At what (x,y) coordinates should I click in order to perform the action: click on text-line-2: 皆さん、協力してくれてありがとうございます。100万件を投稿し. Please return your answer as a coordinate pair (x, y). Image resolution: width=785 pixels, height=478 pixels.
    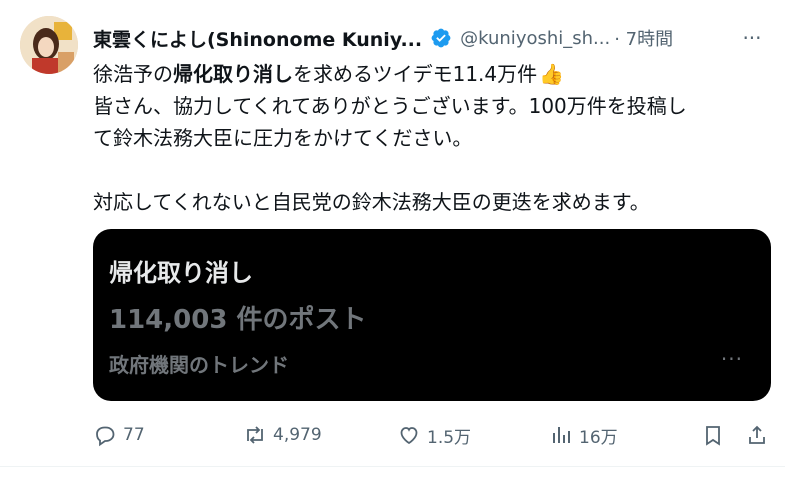
    Looking at the image, I should click on (390, 106).